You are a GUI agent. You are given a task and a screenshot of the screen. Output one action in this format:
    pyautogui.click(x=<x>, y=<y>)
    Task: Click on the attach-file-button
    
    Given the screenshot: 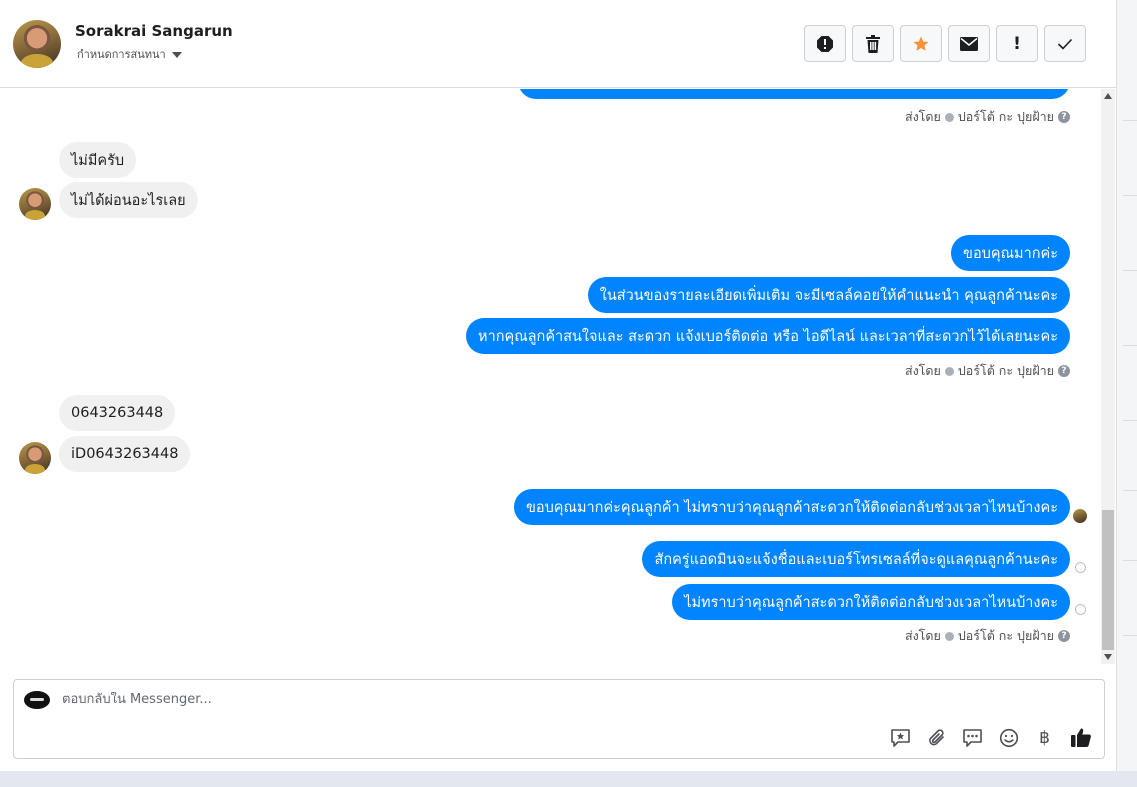 What is the action you would take?
    pyautogui.click(x=936, y=737)
    